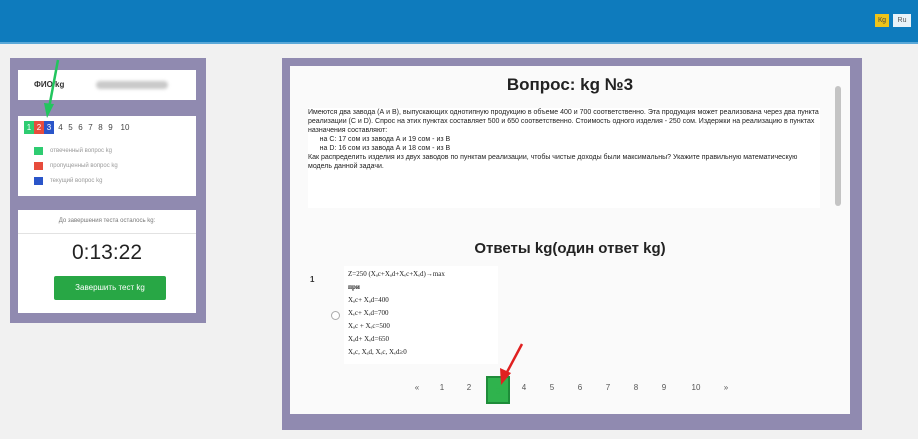  Describe the element at coordinates (110, 288) in the screenshot. I see `finish-test-button: Завершить тест kg` at that location.